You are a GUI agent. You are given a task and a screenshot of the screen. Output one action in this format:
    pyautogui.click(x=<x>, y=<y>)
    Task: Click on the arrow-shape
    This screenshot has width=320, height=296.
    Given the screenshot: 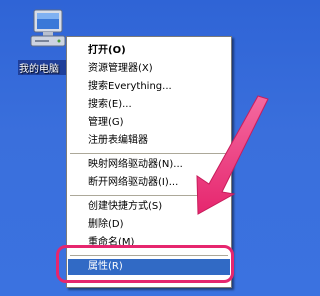 What is the action you would take?
    pyautogui.click(x=232, y=155)
    